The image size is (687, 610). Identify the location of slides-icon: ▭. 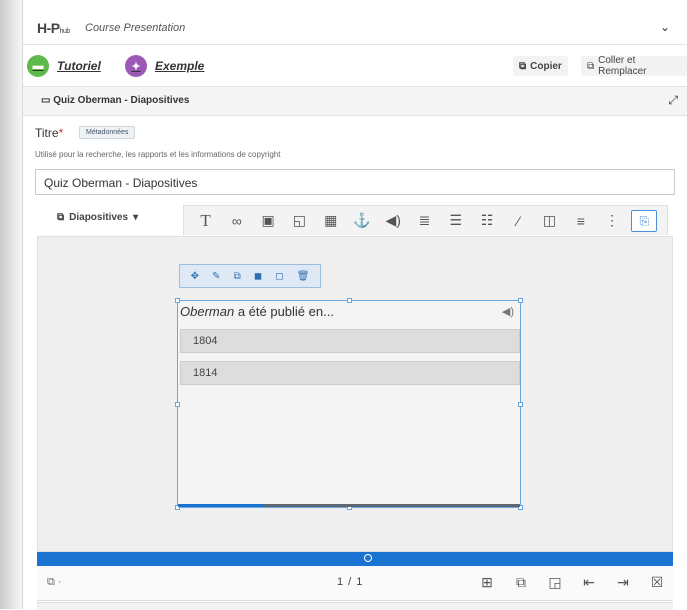
(46, 100).